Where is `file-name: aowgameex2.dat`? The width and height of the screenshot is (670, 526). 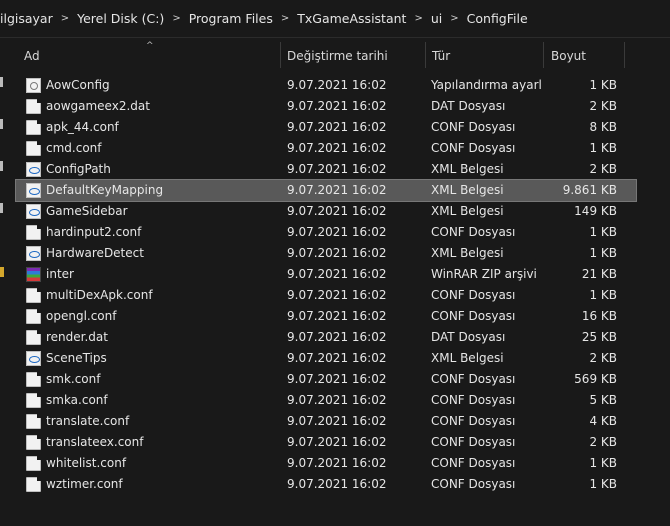 file-name: aowgameex2.dat is located at coordinates (98, 106).